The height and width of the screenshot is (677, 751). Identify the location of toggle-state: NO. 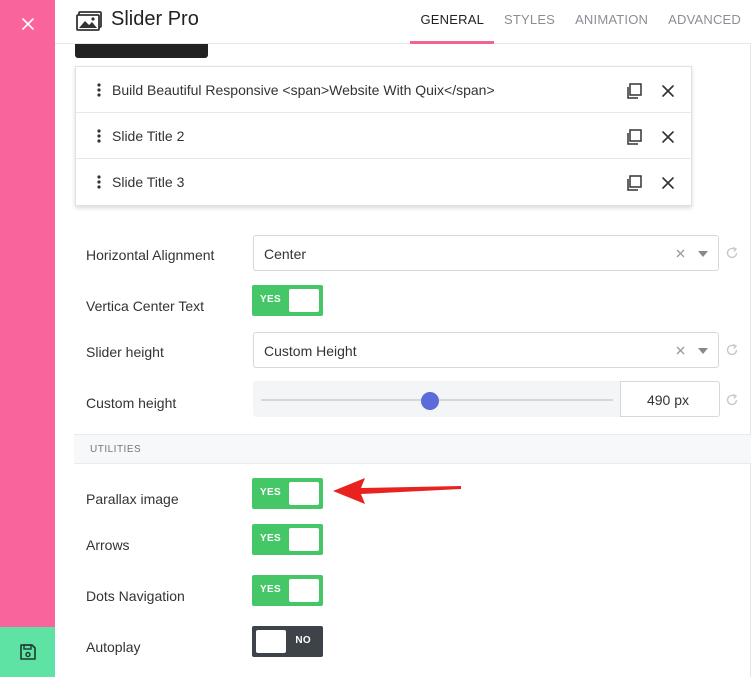
(303, 640).